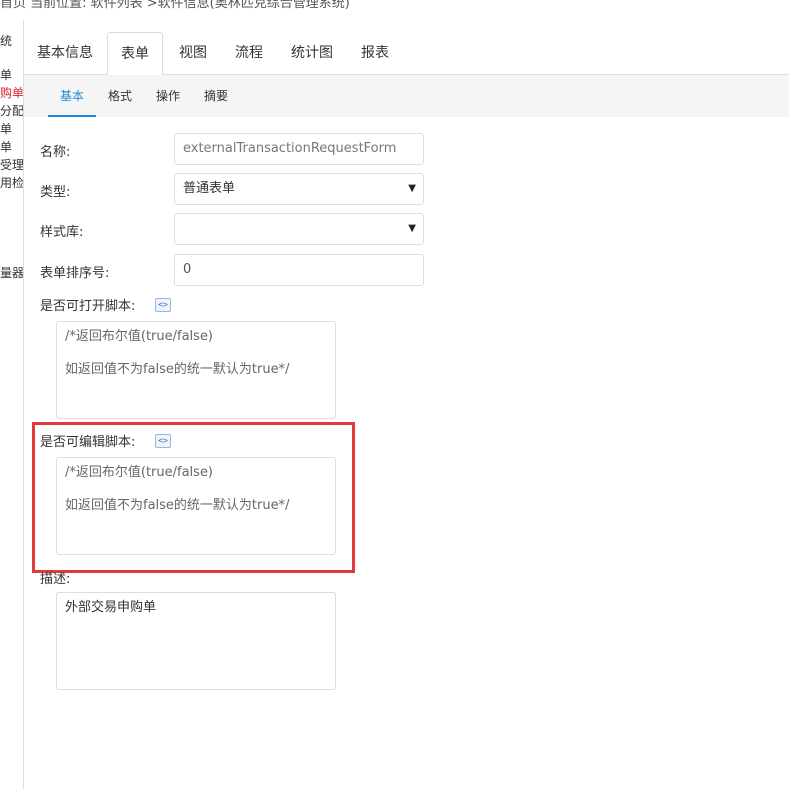 The height and width of the screenshot is (789, 789). I want to click on edit-script-label: 是否可编辑脚本:, so click(88, 442).